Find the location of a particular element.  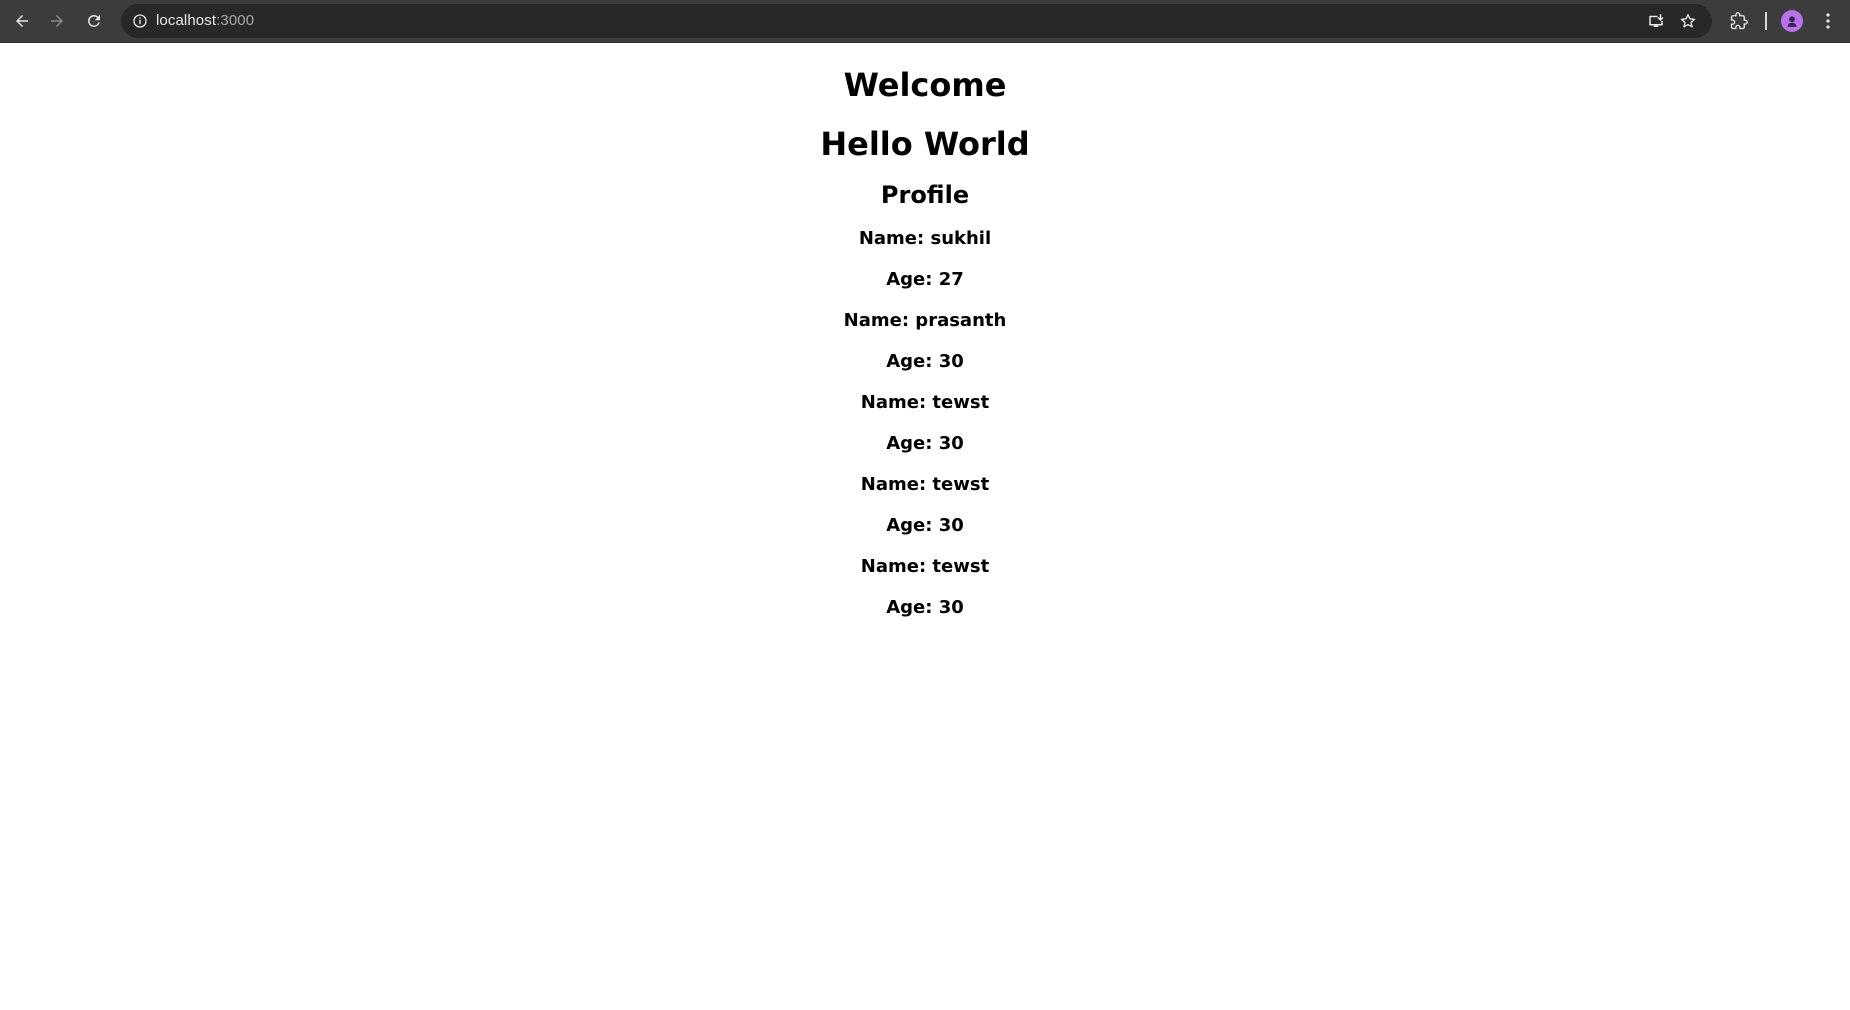

site-info-button is located at coordinates (140, 21).